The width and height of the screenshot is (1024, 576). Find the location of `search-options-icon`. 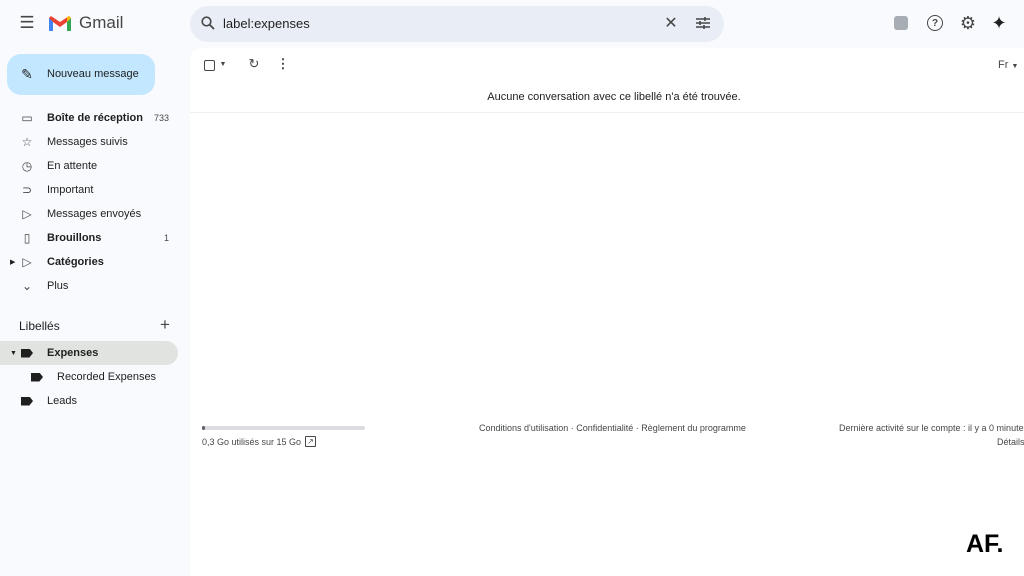

search-options-icon is located at coordinates (703, 23).